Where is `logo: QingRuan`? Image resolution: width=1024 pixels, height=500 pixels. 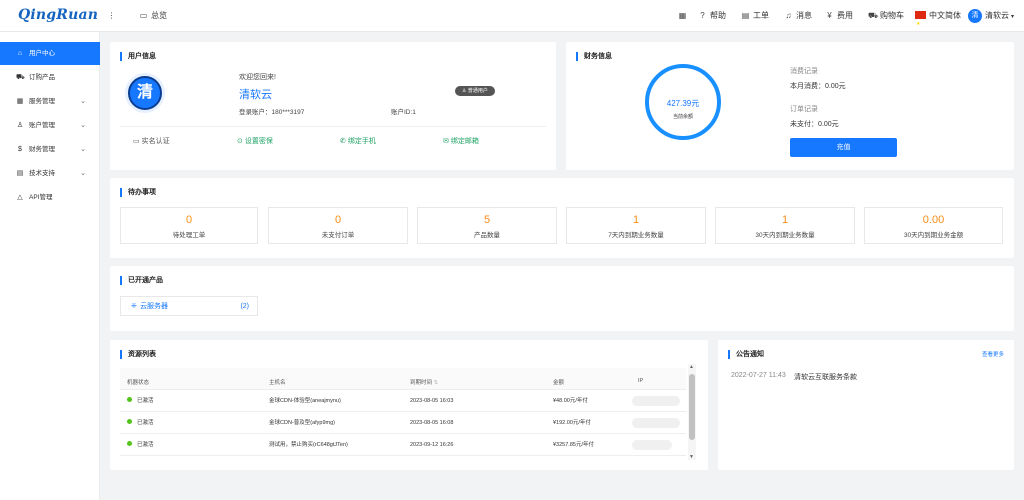 logo: QingRuan is located at coordinates (58, 15).